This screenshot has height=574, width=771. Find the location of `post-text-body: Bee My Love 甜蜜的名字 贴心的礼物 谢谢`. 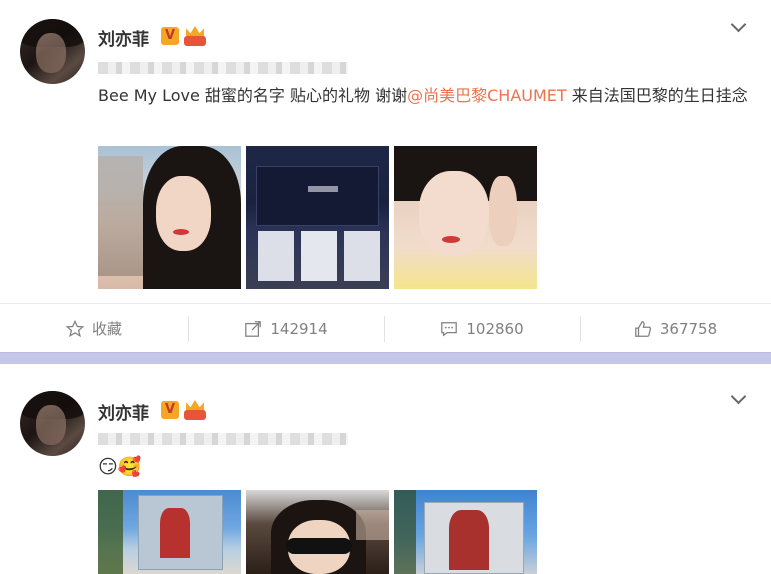

post-text-body: Bee My Love 甜蜜的名字 贴心的礼物 谢谢 is located at coordinates (253, 95).